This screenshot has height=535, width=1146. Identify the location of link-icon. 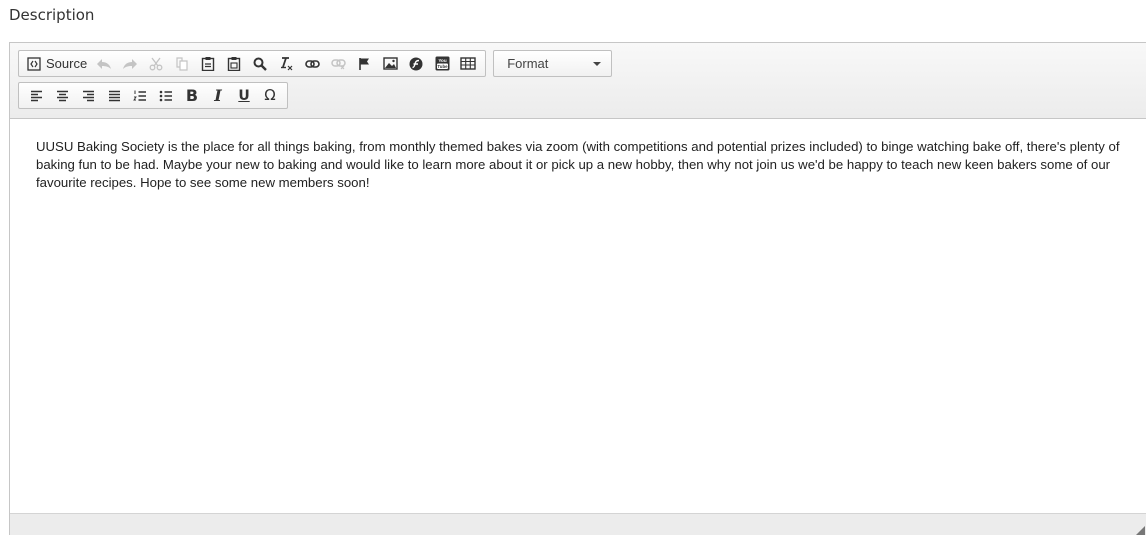
(312, 63).